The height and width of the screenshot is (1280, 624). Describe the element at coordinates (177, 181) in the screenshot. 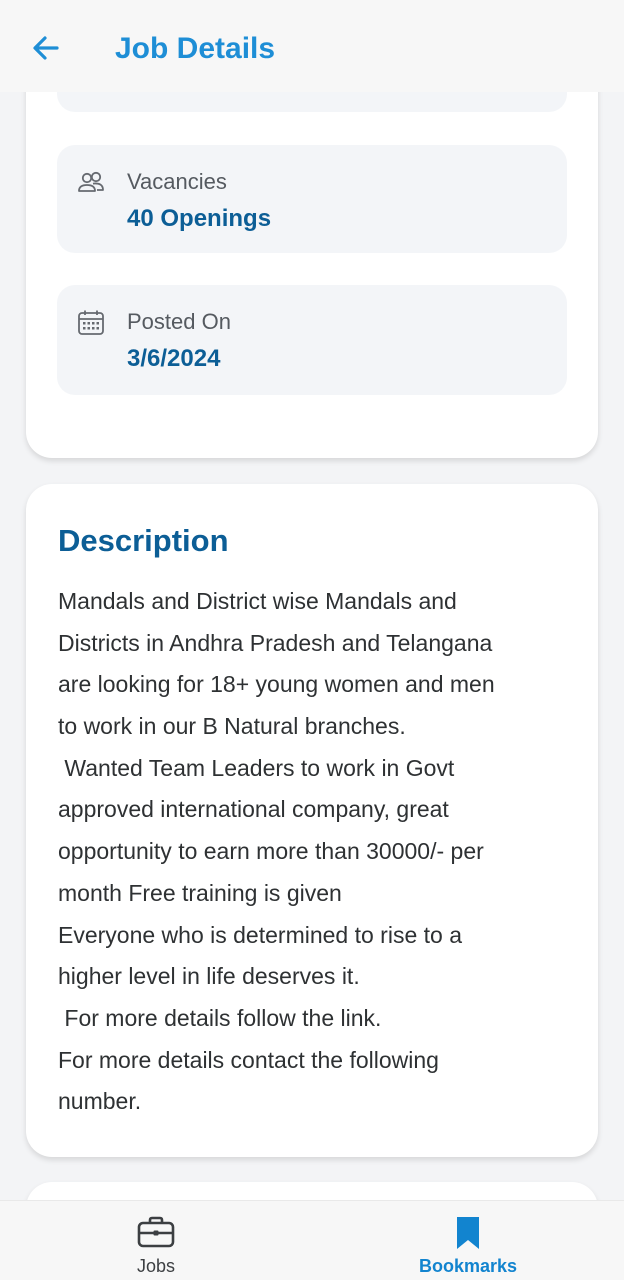

I see `vacancies-label: Vacancies` at that location.